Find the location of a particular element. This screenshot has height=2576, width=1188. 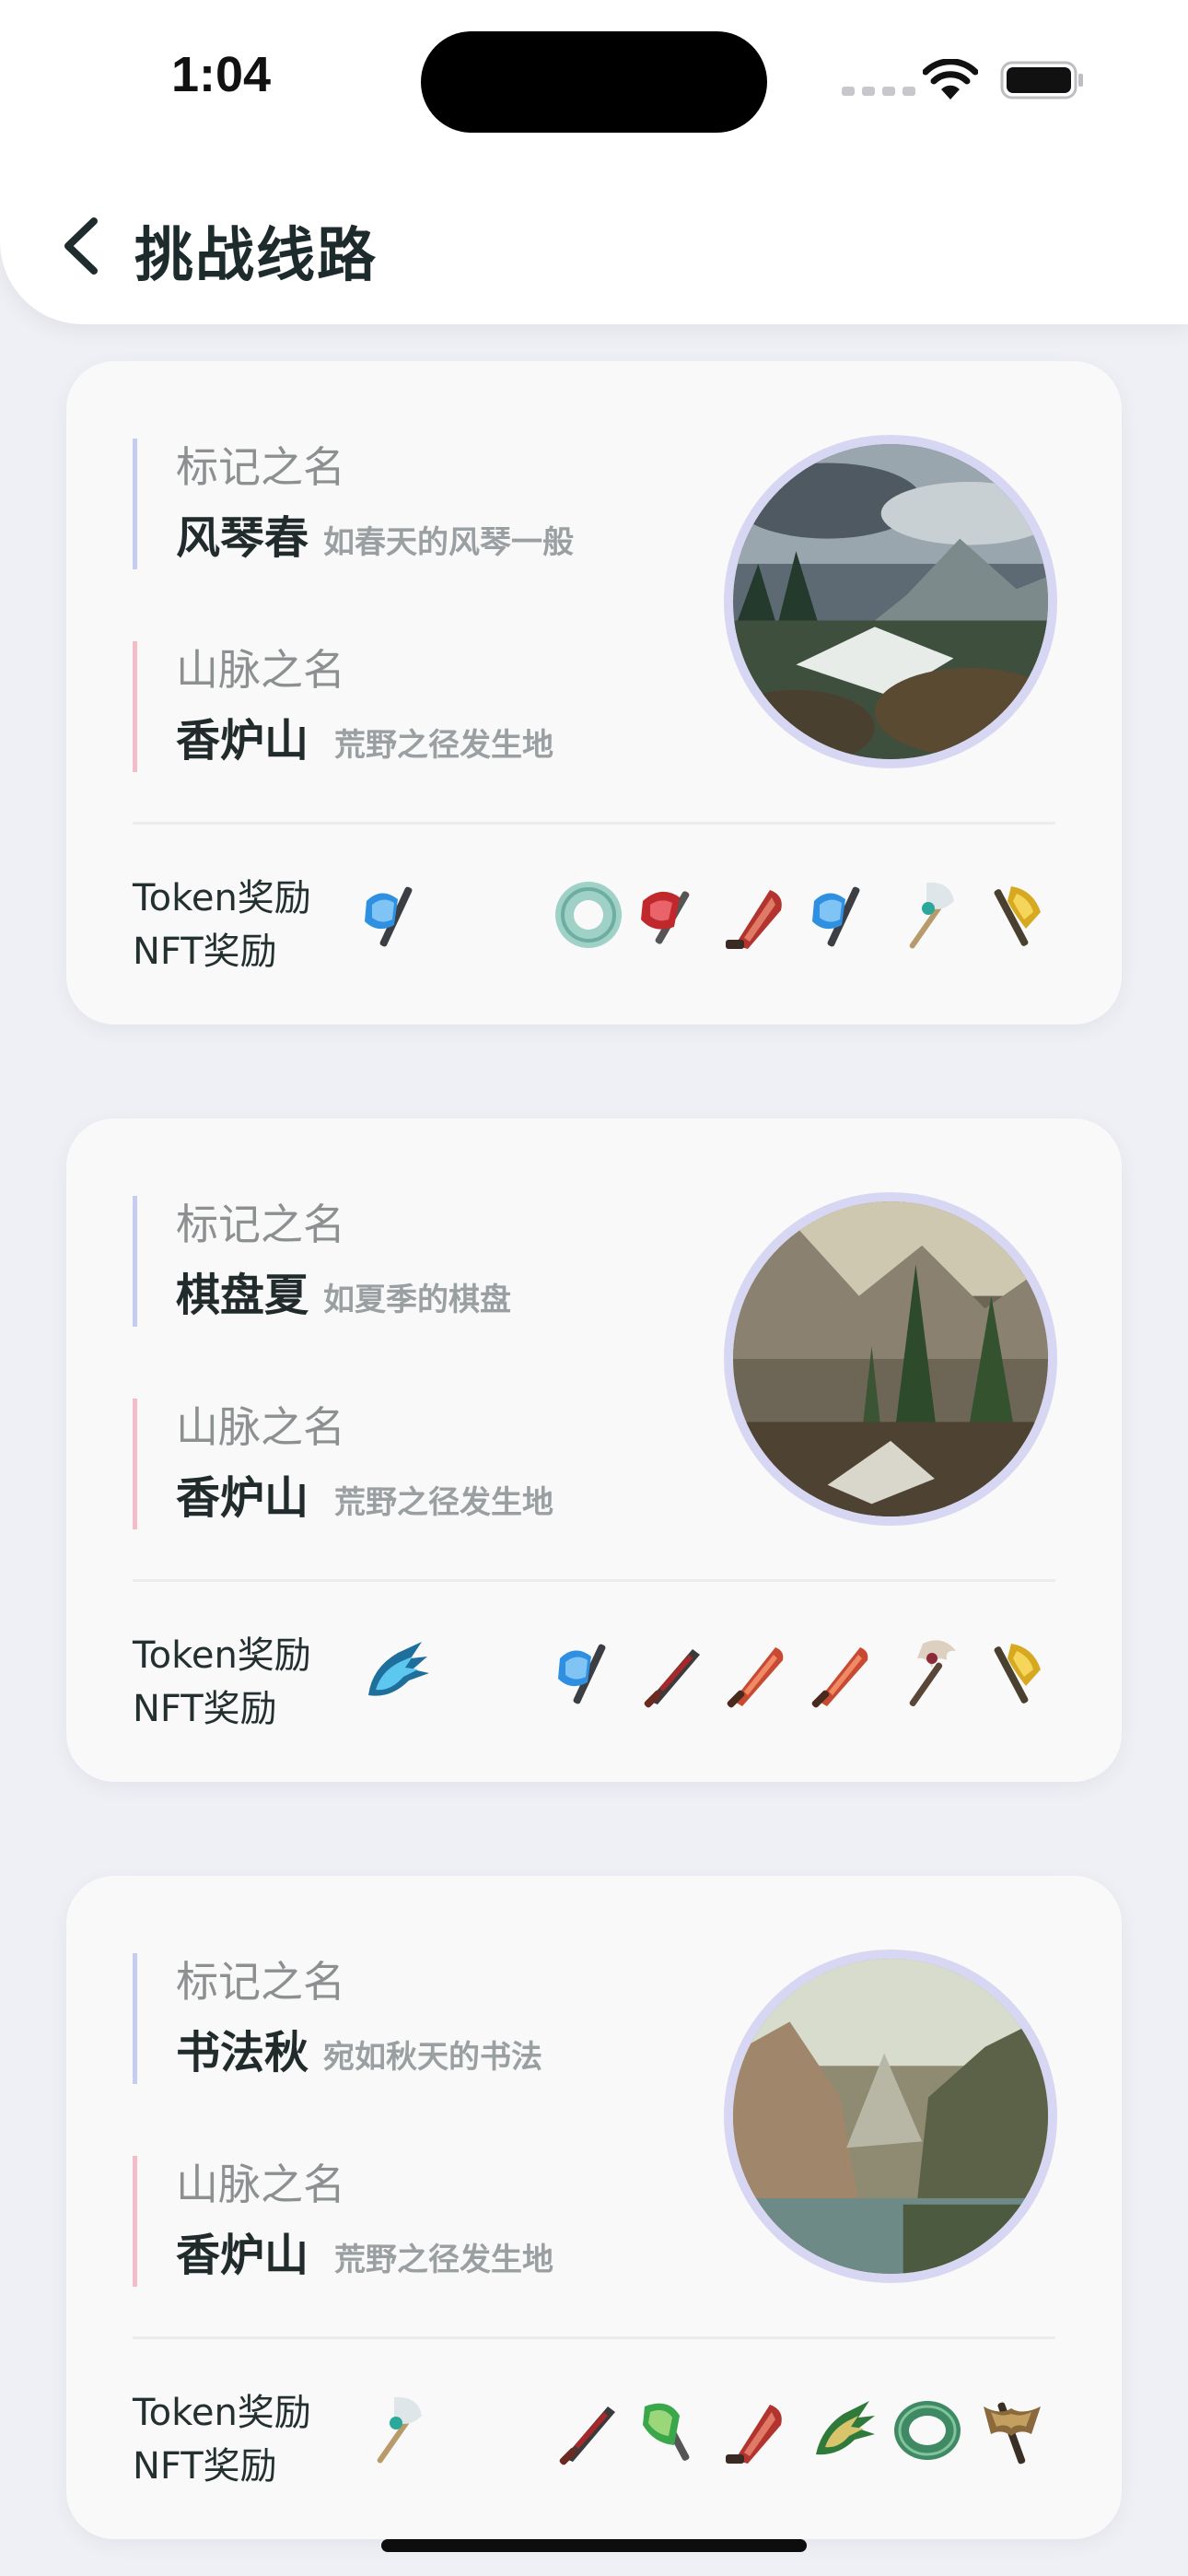

mark-desc: 宛如秋天的书法 is located at coordinates (433, 2057).